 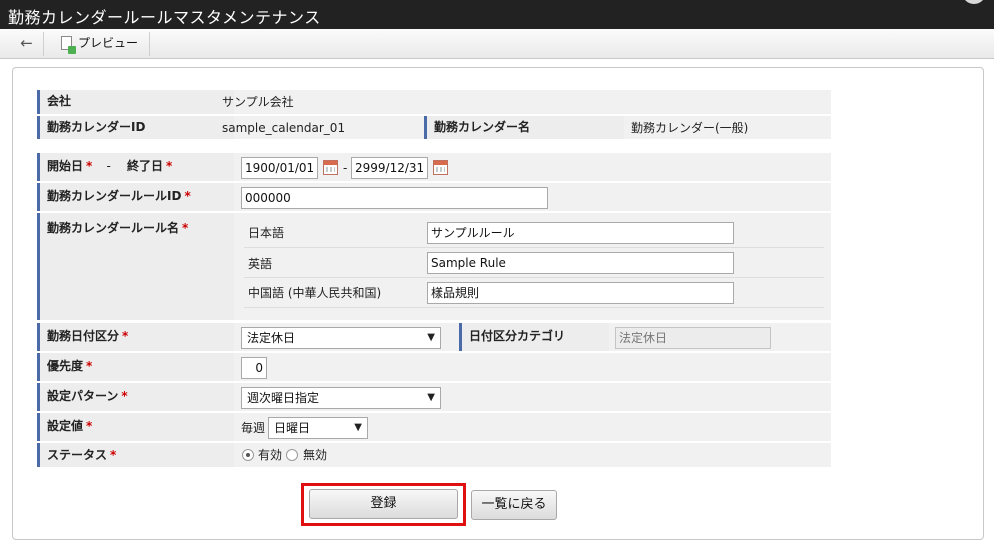 What do you see at coordinates (135, 337) in the screenshot?
I see `date-type-label: 勤務日付区分 *` at bounding box center [135, 337].